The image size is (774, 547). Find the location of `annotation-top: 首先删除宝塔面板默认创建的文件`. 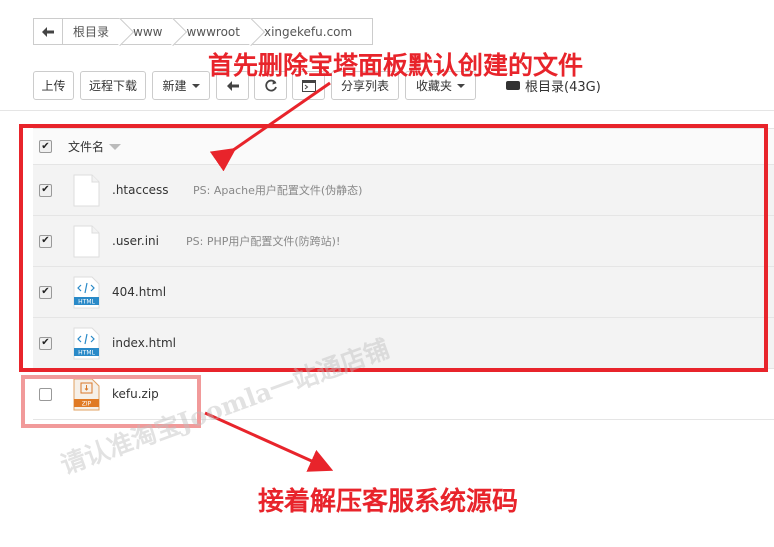

annotation-top: 首先删除宝塔面板默认创建的文件 is located at coordinates (396, 65).